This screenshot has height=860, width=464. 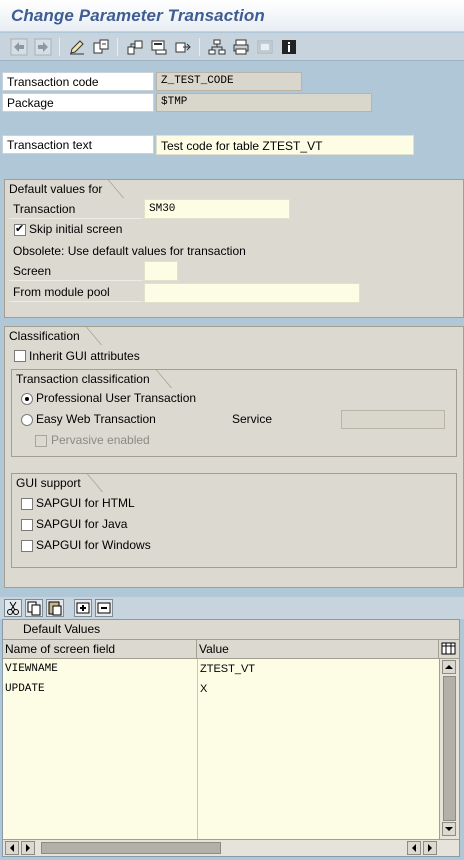 What do you see at coordinates (91, 378) in the screenshot?
I see `transaction-classification-title: Transaction classification` at bounding box center [91, 378].